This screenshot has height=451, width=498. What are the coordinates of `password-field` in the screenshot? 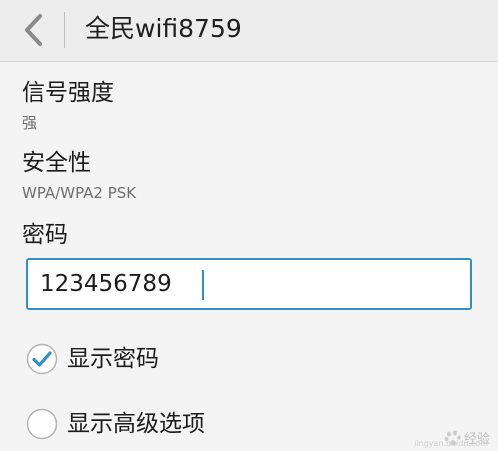 It's located at (249, 284).